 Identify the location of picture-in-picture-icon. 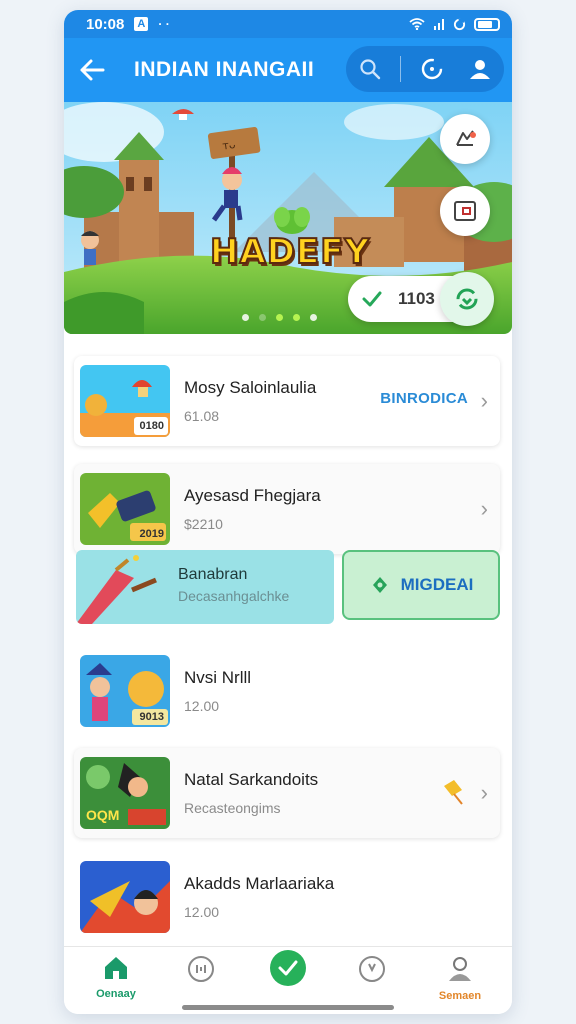
(465, 211).